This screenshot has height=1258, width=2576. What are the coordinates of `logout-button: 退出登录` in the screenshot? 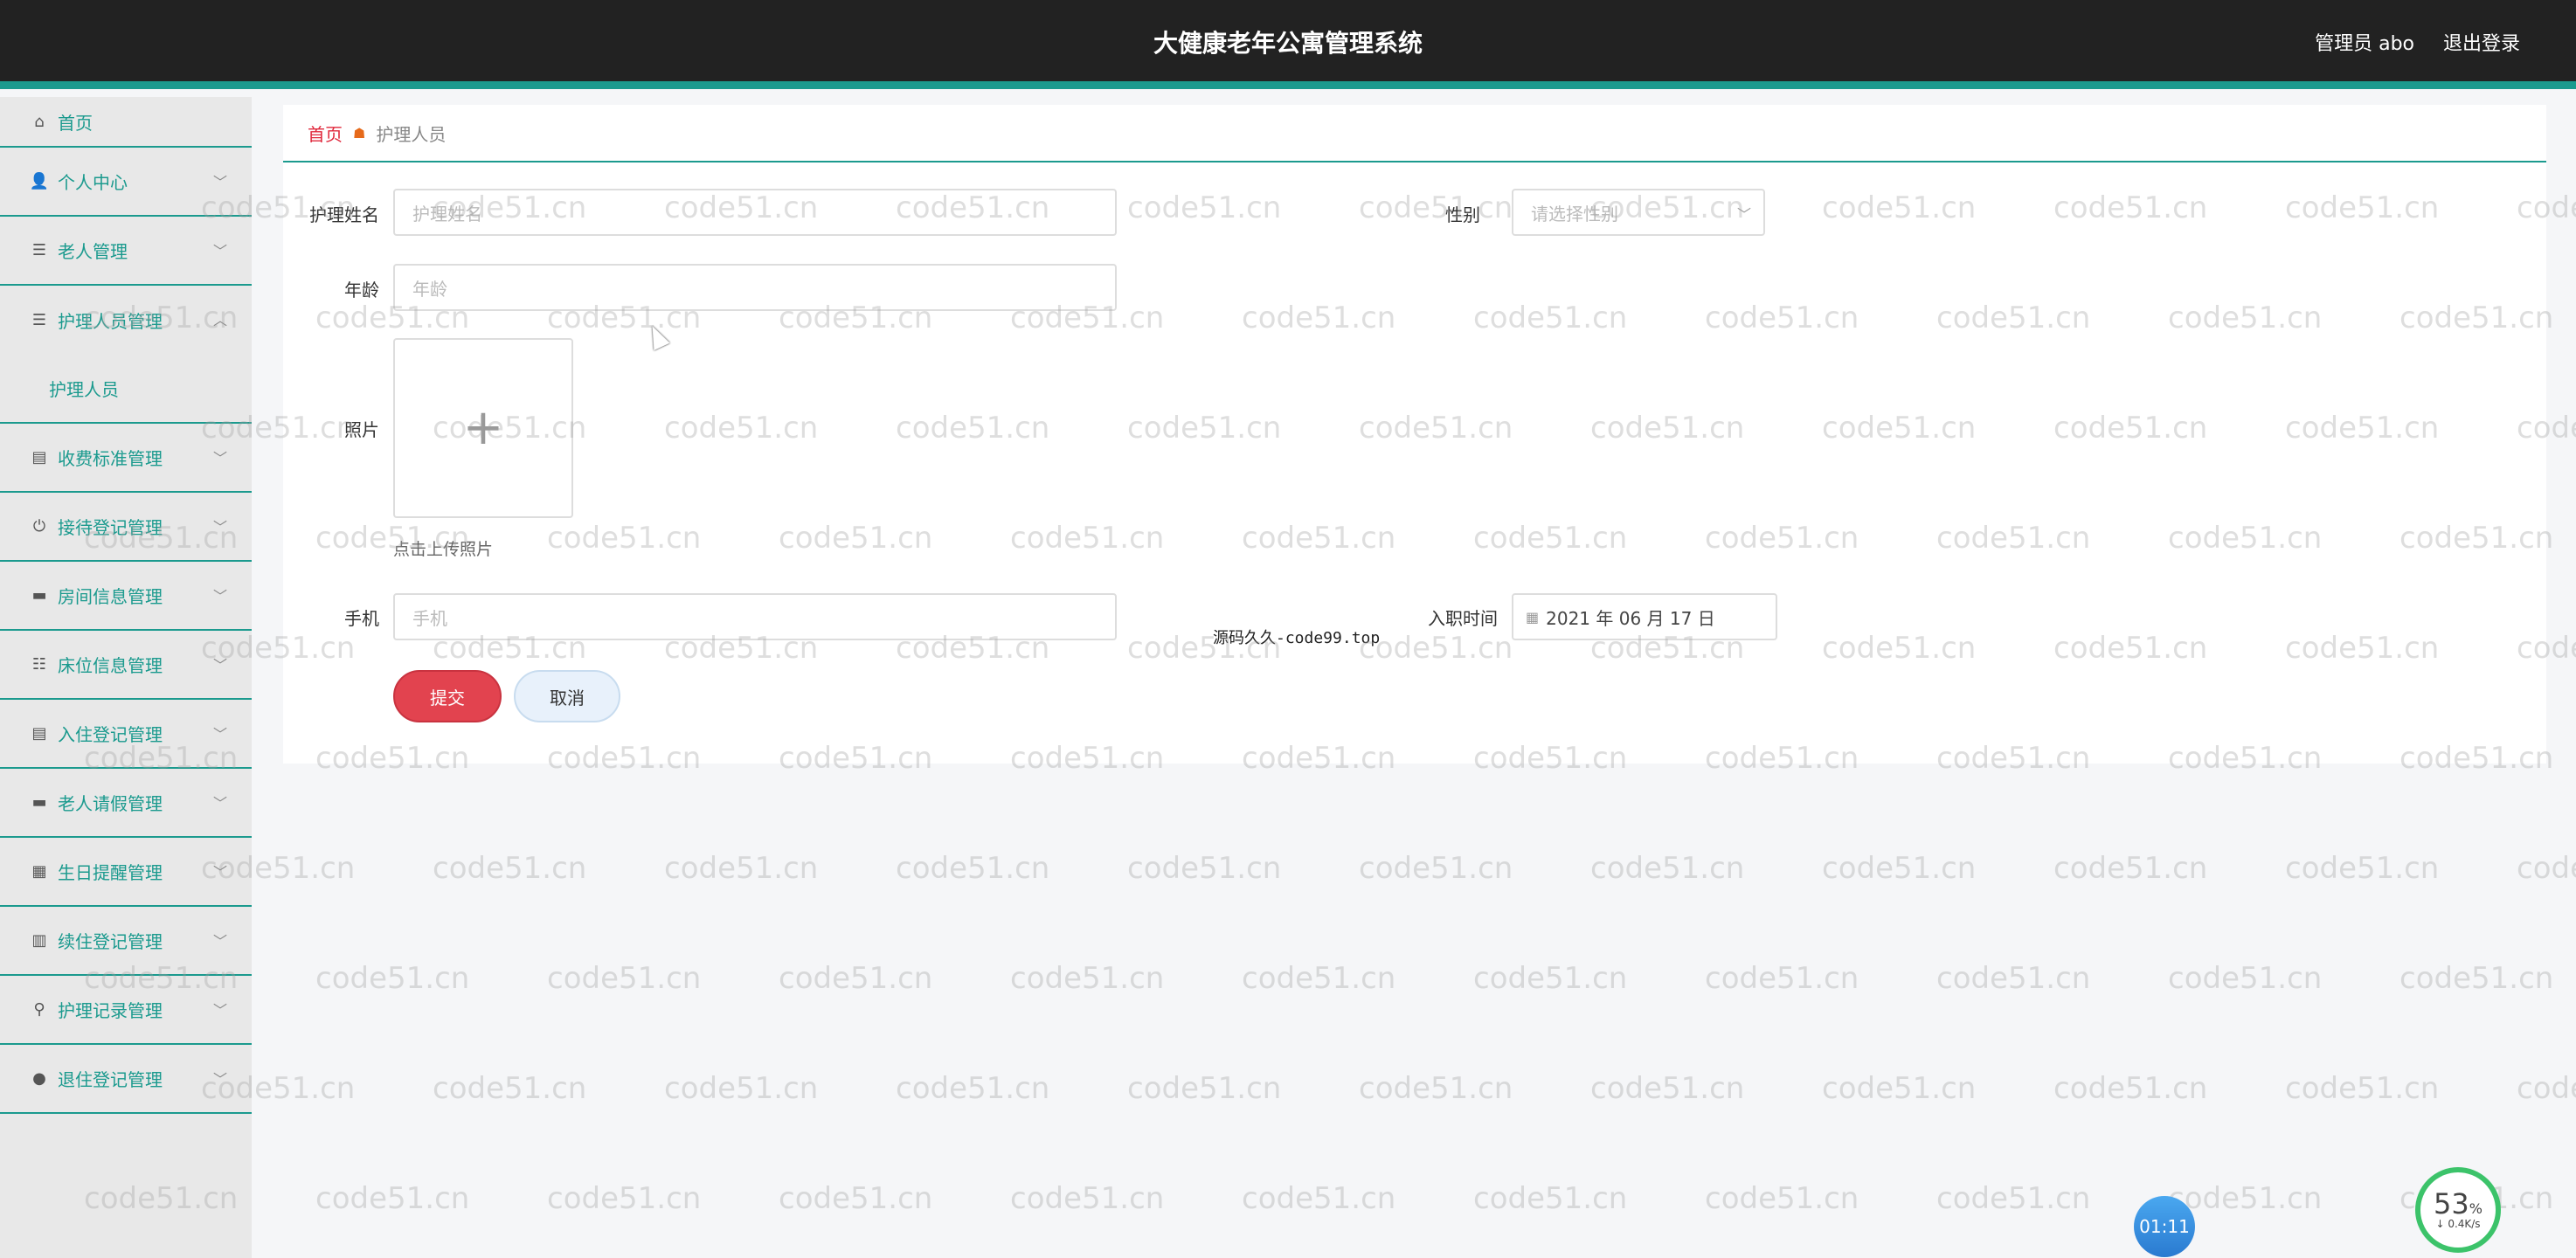 It's located at (2481, 42).